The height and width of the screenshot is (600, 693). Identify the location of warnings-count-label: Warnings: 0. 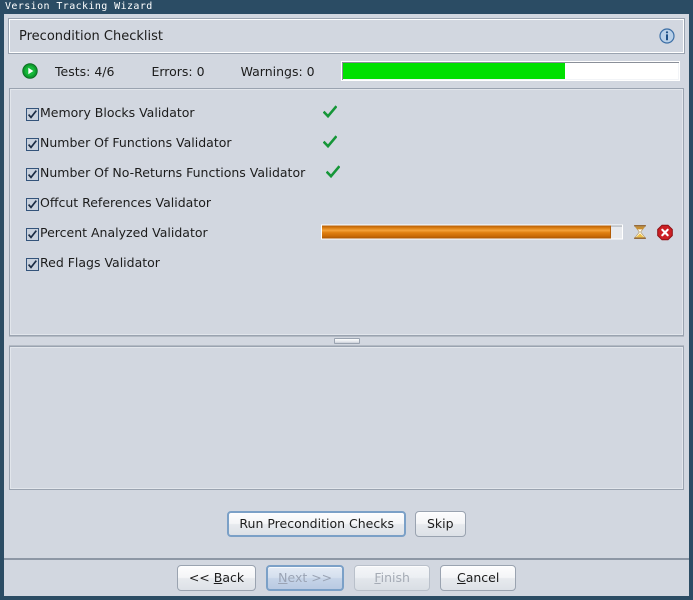
(277, 71).